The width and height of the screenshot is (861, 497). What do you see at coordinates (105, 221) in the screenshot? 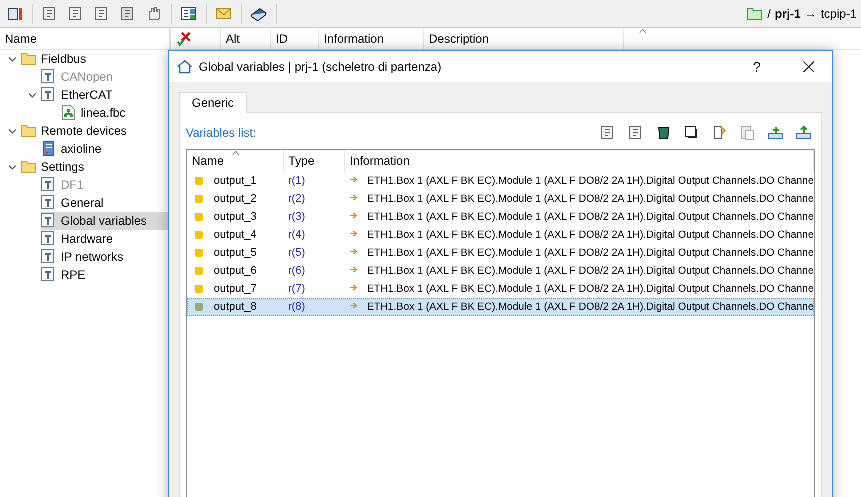
I see `tree-item: Global variables` at bounding box center [105, 221].